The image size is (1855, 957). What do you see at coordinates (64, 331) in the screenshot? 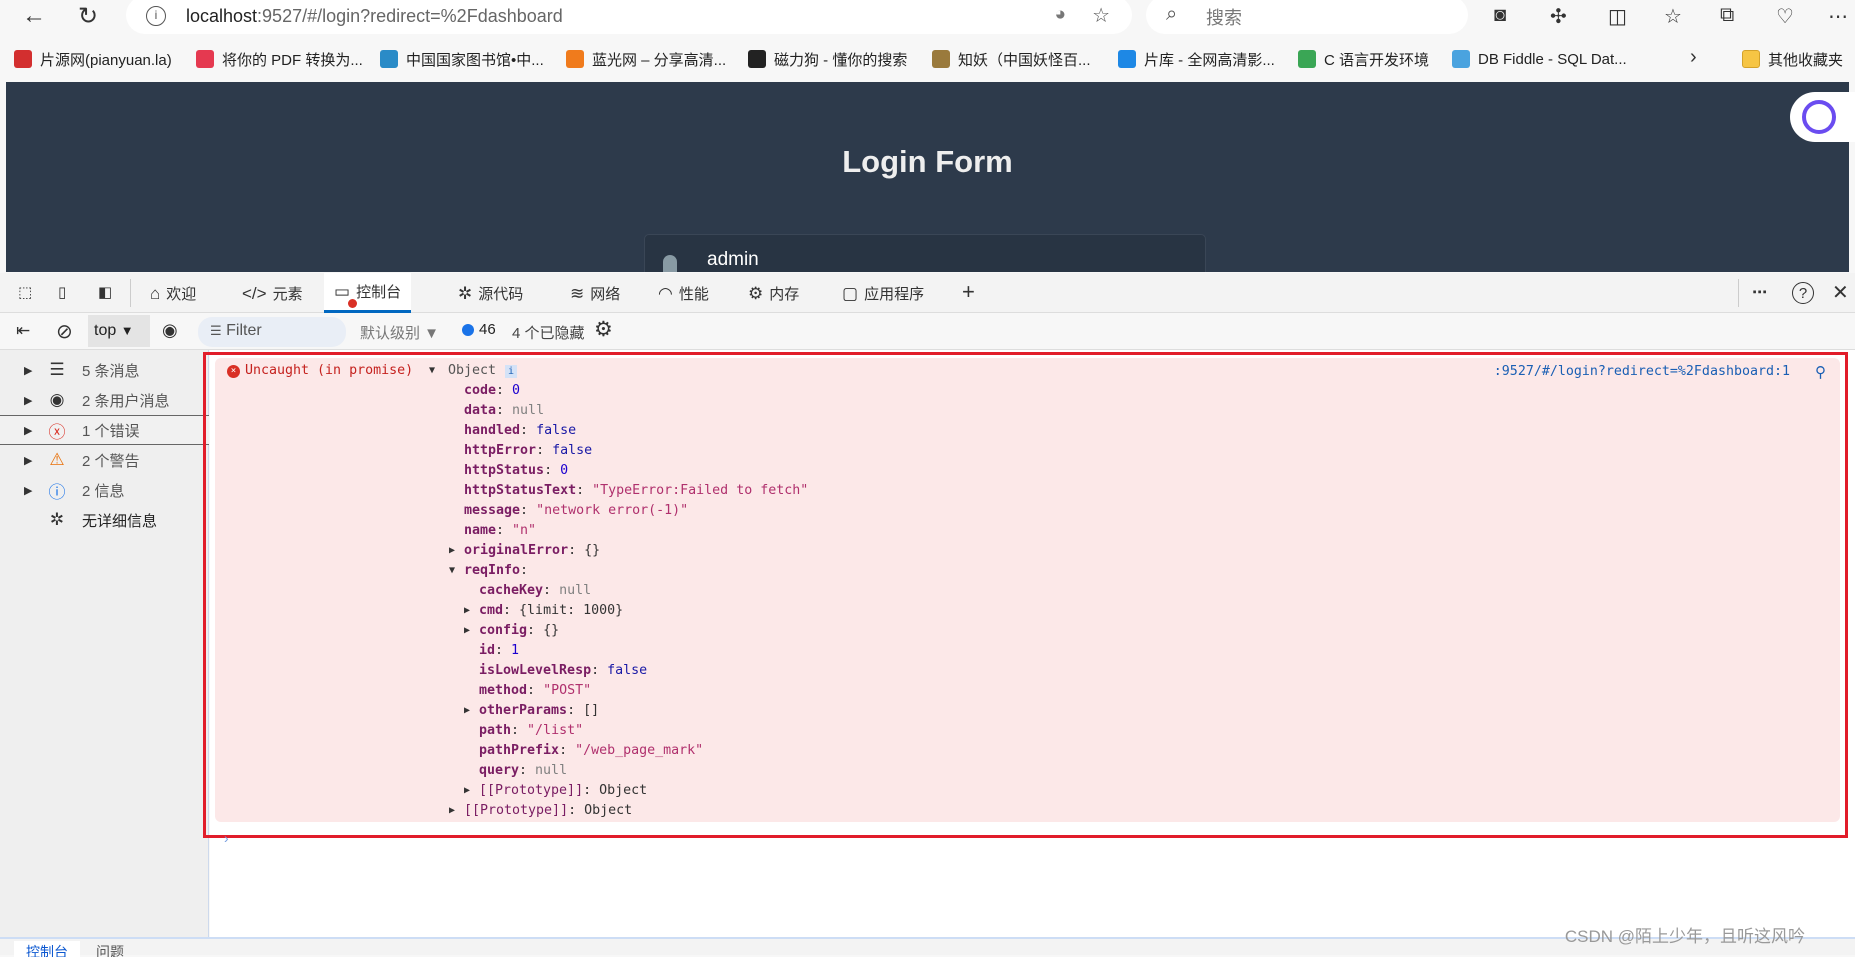
I see `clear-console-icon: ⊘` at bounding box center [64, 331].